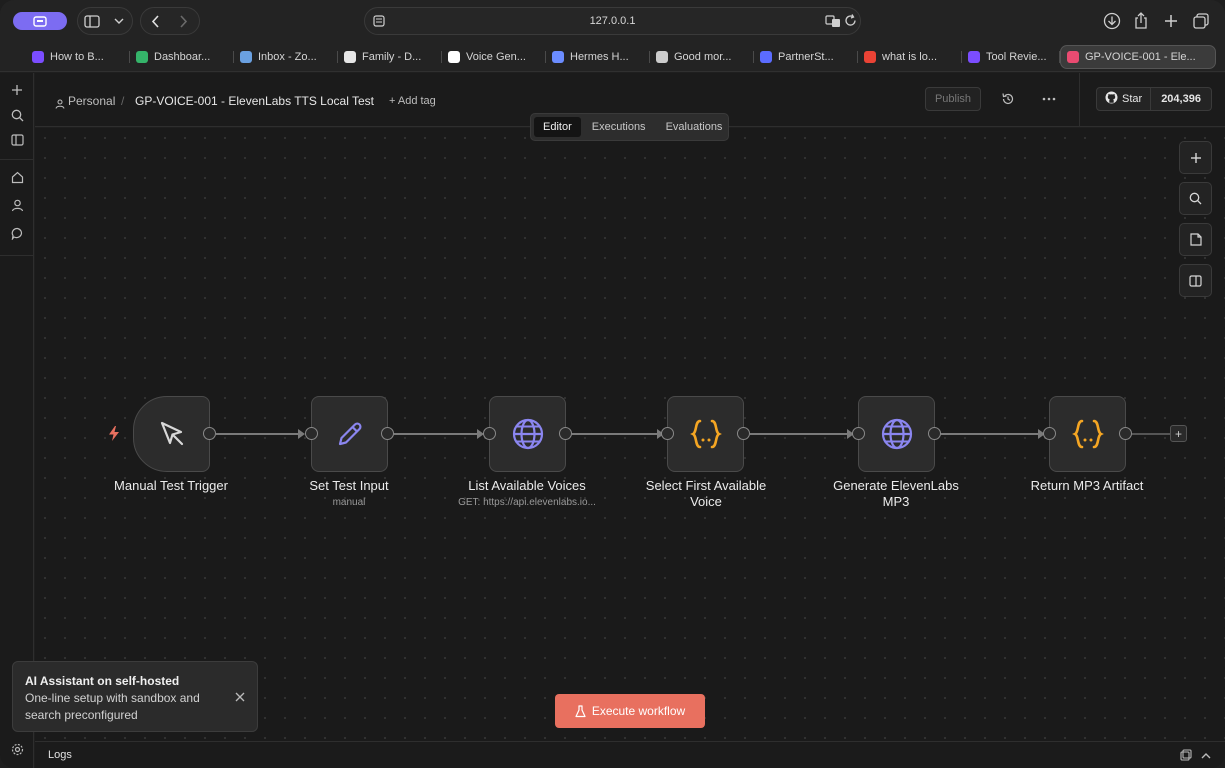 The width and height of the screenshot is (1225, 768). Describe the element at coordinates (557, 127) in the screenshot. I see `tab-editor: Editor` at that location.